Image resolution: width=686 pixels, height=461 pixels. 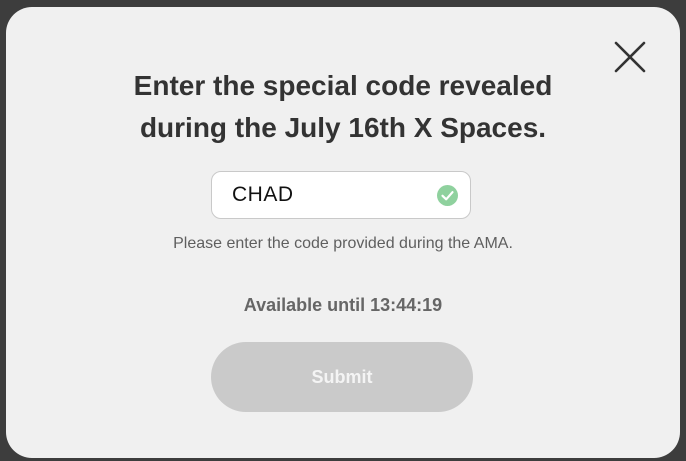 I want to click on code-field, so click(x=341, y=195).